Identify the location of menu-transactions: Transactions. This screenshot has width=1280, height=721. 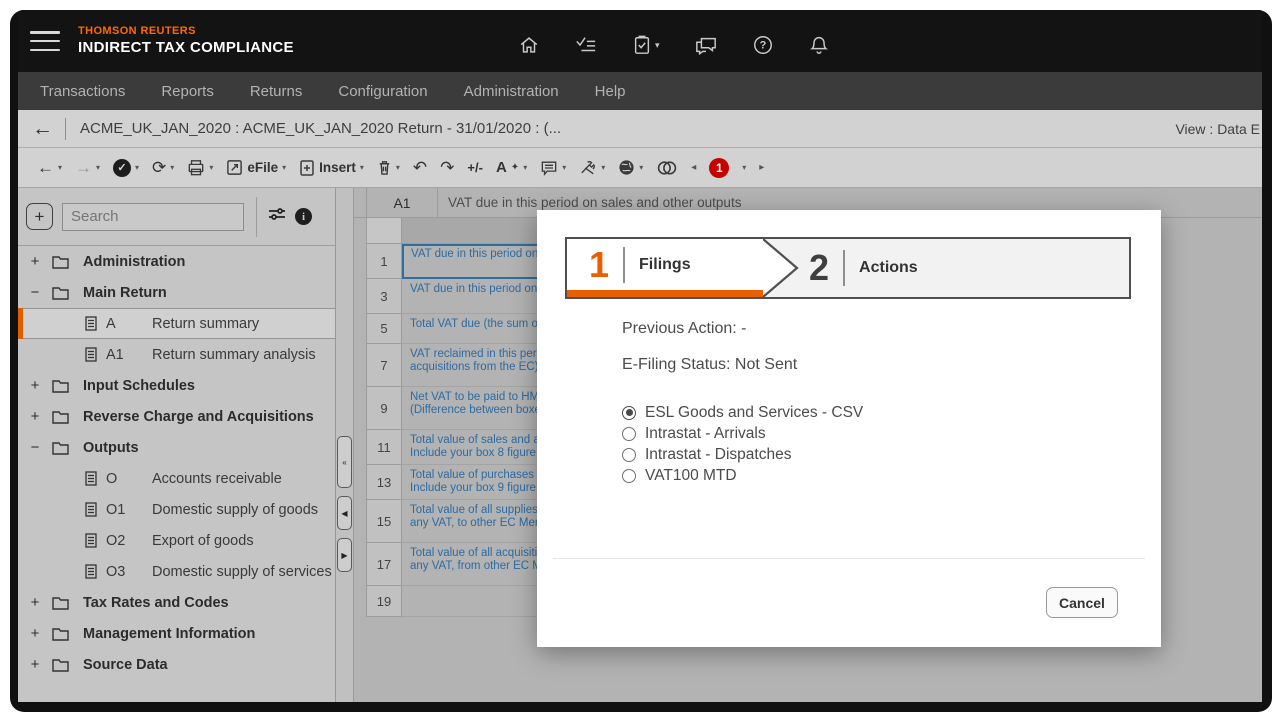
(82, 91).